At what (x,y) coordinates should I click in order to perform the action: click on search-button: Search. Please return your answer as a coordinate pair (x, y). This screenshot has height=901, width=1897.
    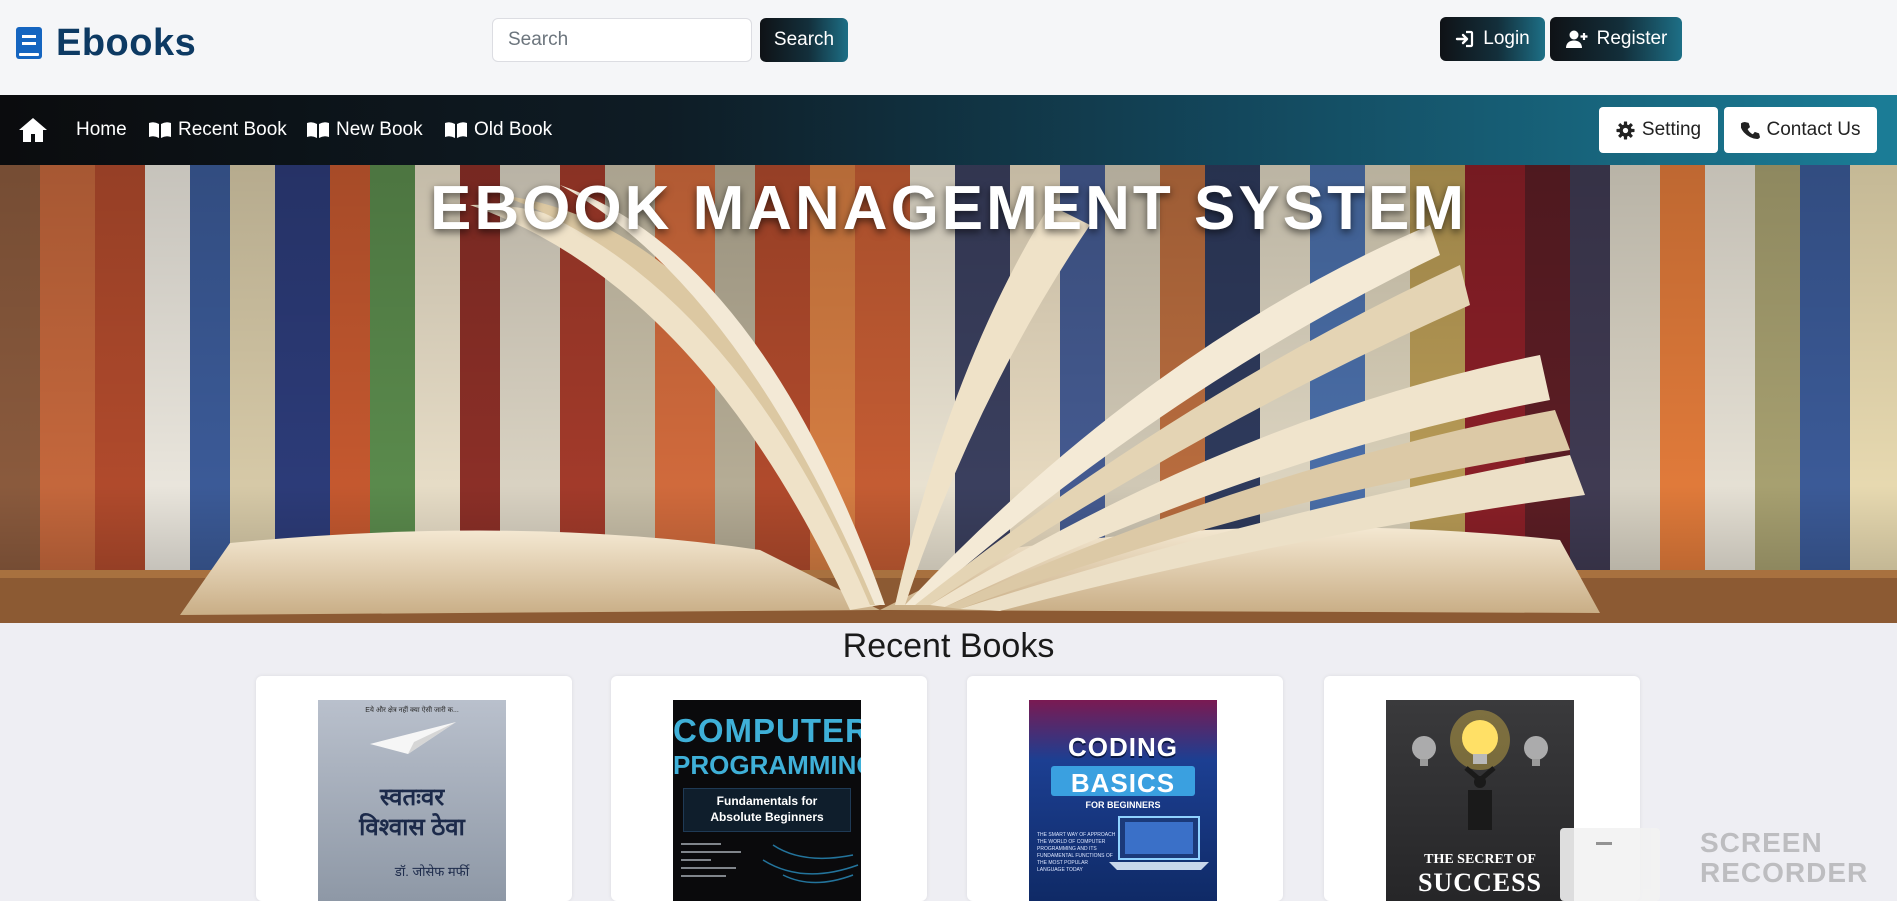
    Looking at the image, I should click on (804, 40).